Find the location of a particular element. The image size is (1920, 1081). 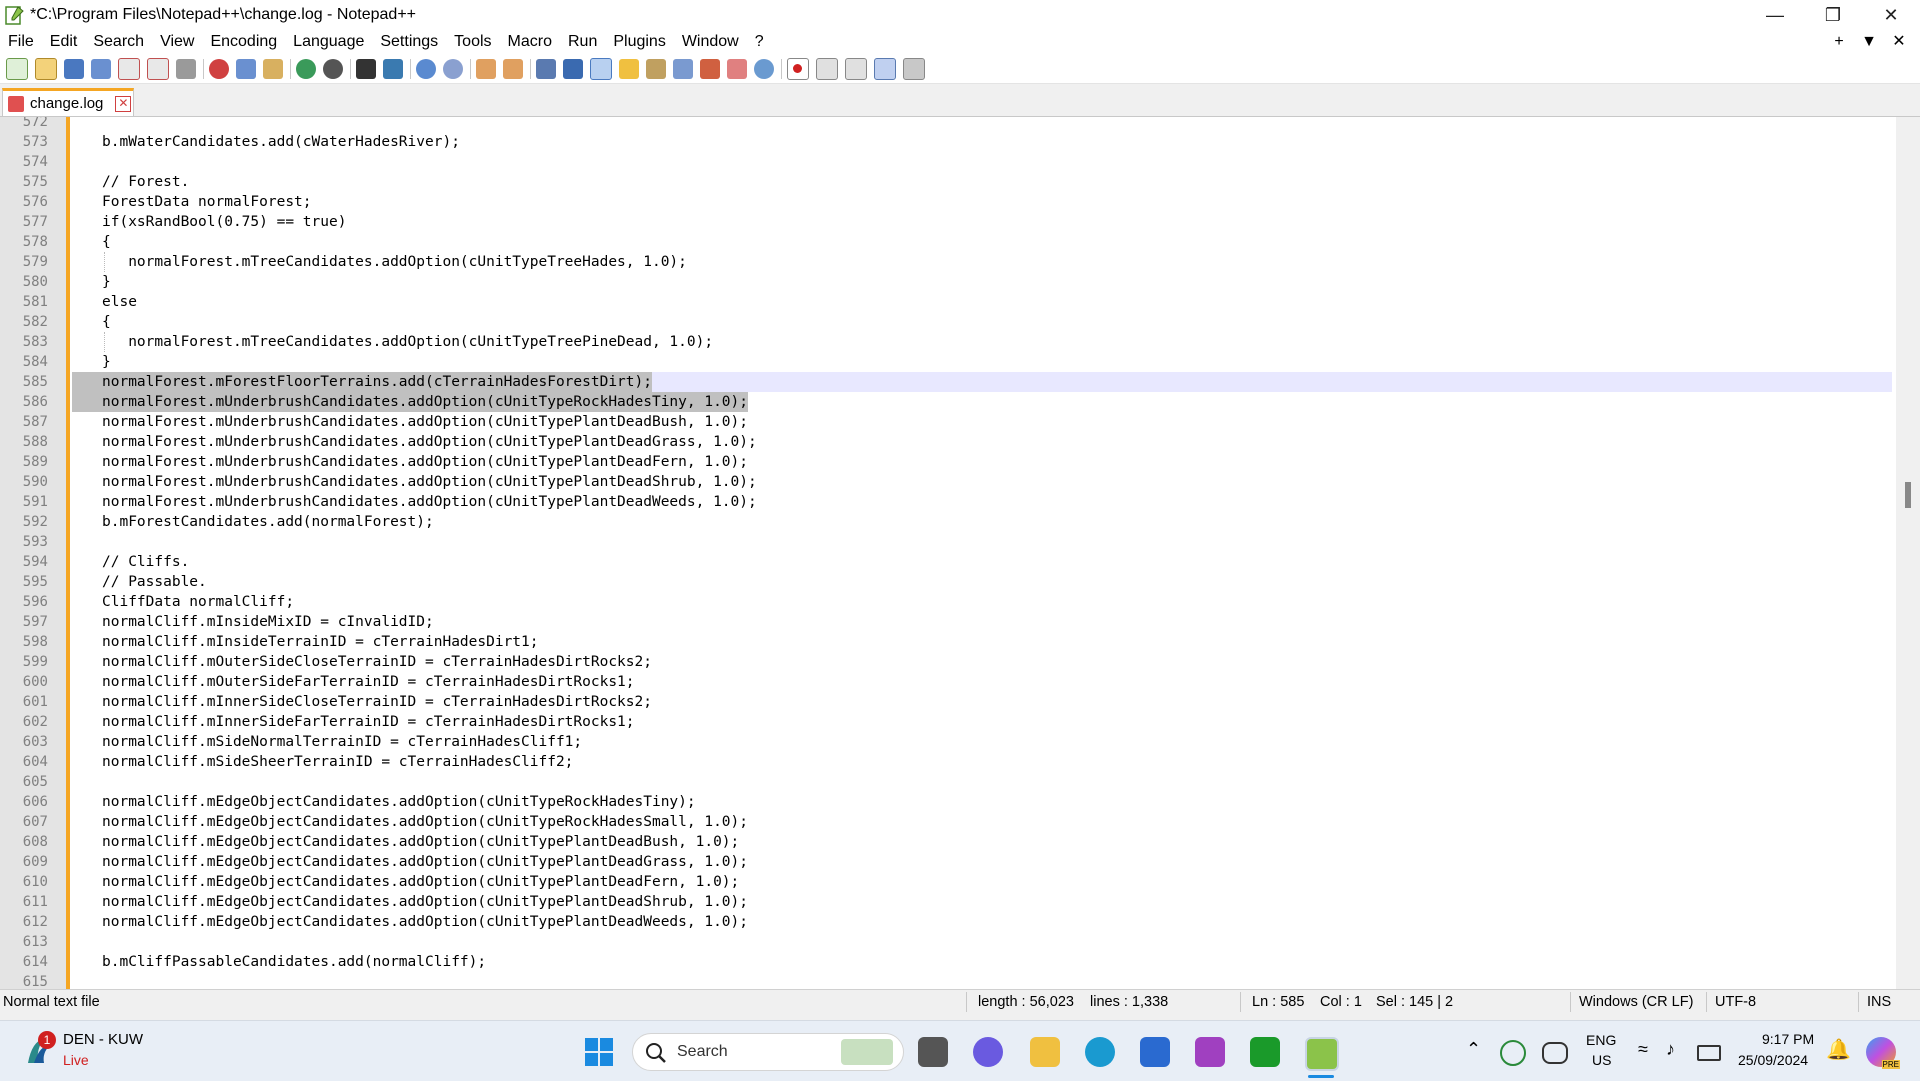

show-hidden-icons-icon: ⌃ is located at coordinates (1473, 1049).